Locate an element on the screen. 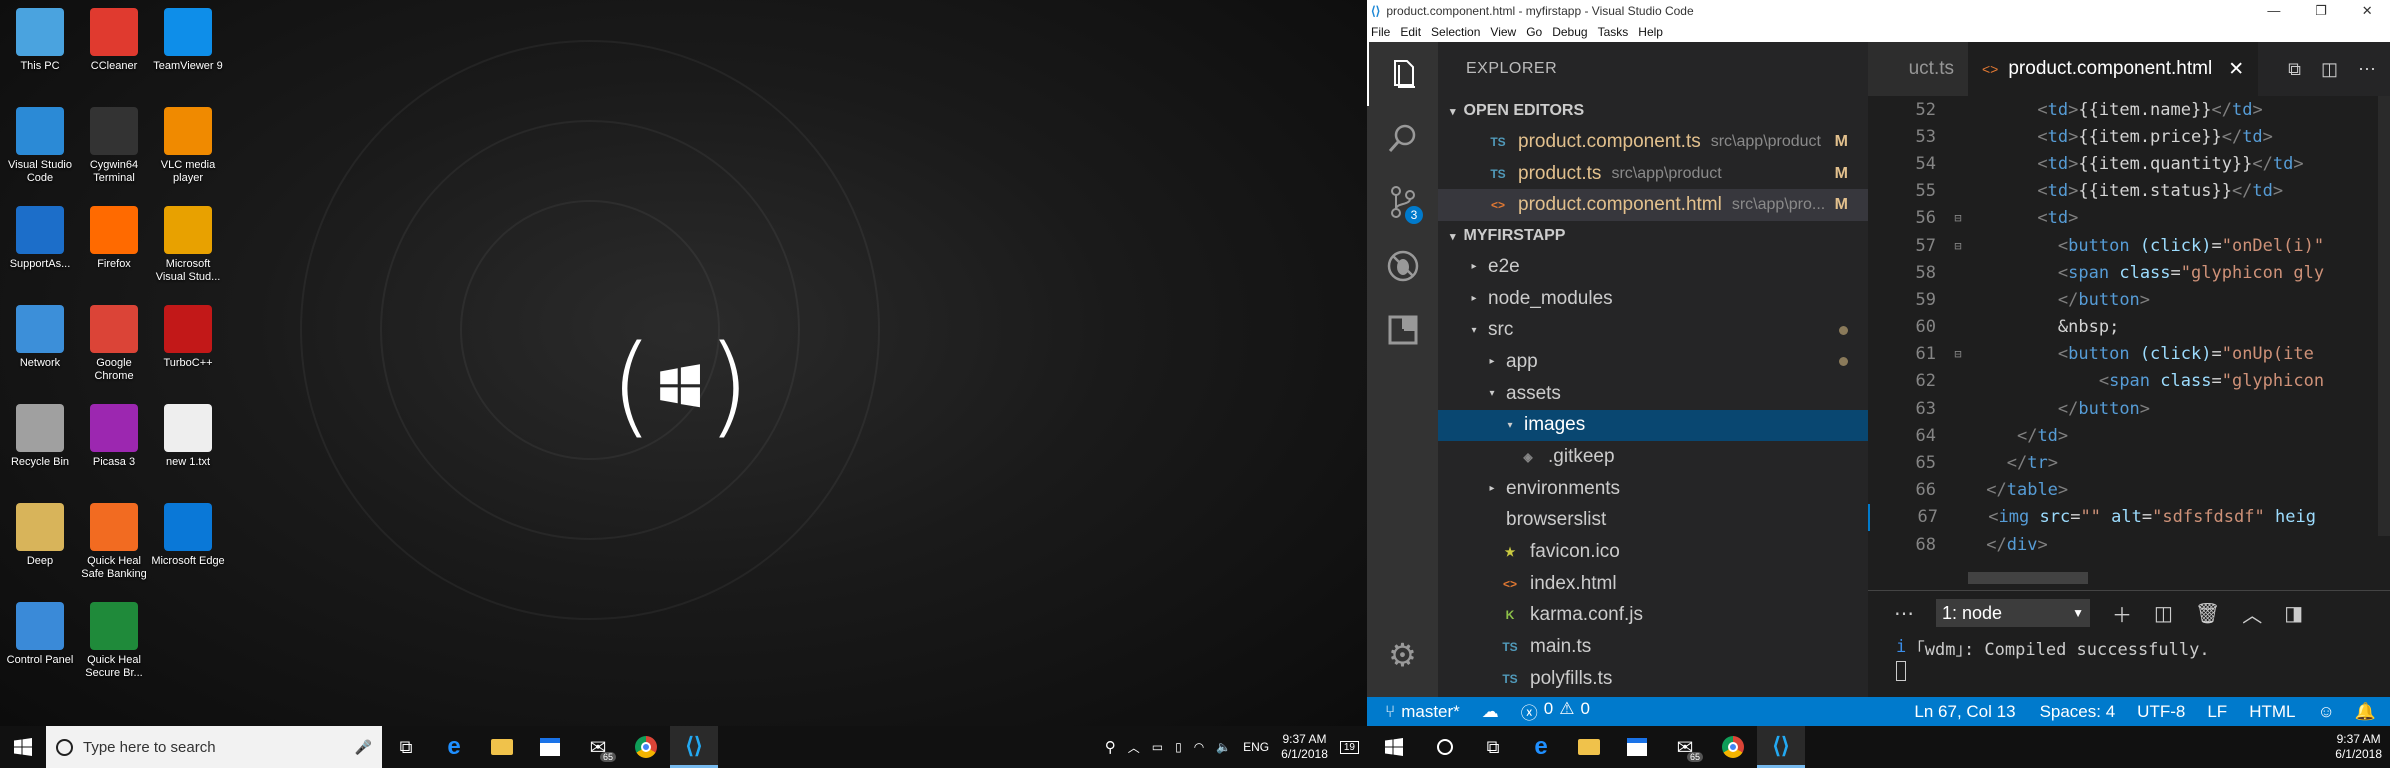  extensions-activity is located at coordinates (1402, 330).